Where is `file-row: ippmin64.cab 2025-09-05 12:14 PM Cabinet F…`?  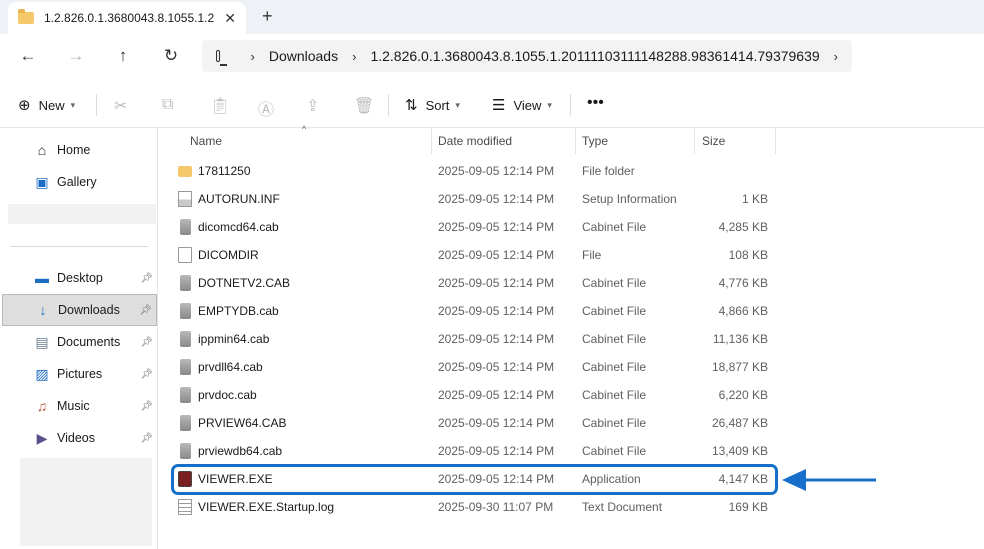 file-row: ippmin64.cab 2025-09-05 12:14 PM Cabinet F… is located at coordinates (473, 339).